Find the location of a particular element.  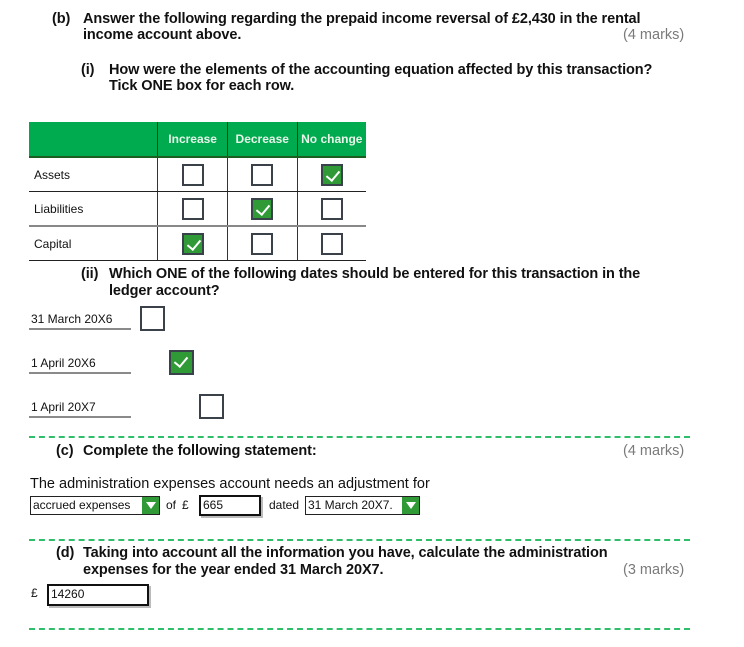

table-row-assets: Assets is located at coordinates (197, 174).